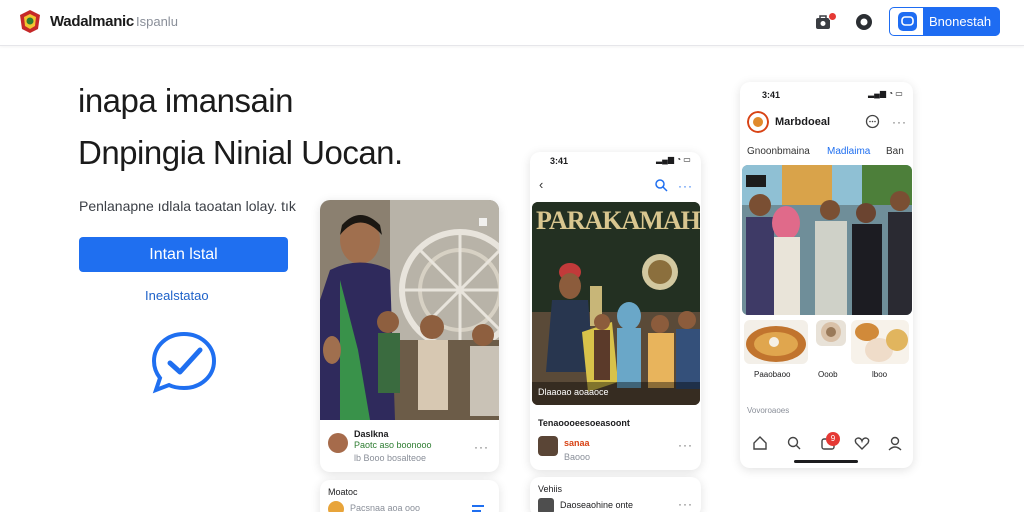 This screenshot has height=512, width=1024. What do you see at coordinates (832, 16) in the screenshot?
I see `notification-badge` at bounding box center [832, 16].